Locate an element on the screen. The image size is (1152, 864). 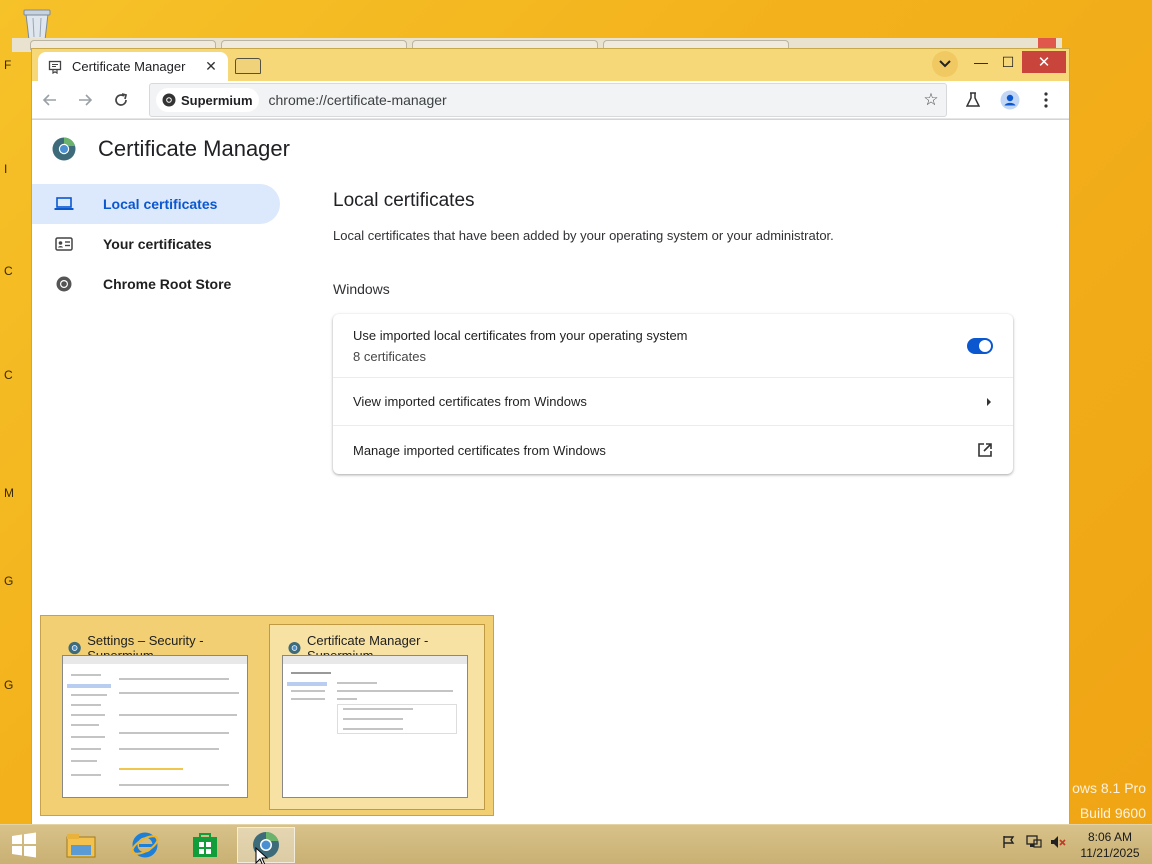
internet-explorer-button is located at coordinates (145, 845).